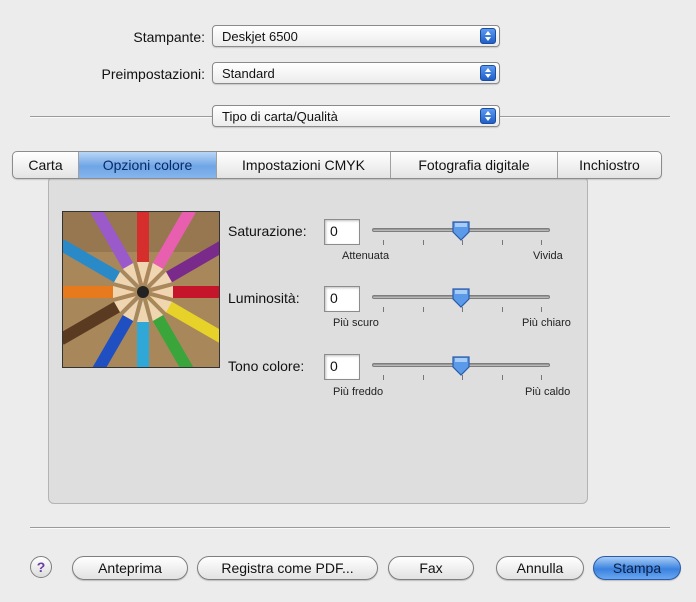  What do you see at coordinates (474, 165) in the screenshot?
I see `tab-fotografia-digitale: Fotografia digitale` at bounding box center [474, 165].